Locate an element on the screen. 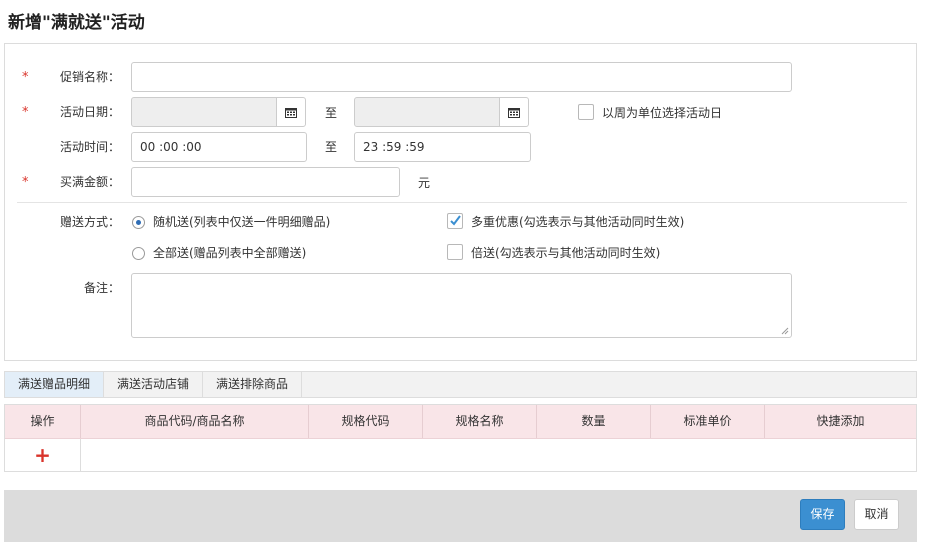 This screenshot has width=928, height=542. double-gift-label: 倍送(勾选表示与其他活动同时生效) is located at coordinates (566, 253).